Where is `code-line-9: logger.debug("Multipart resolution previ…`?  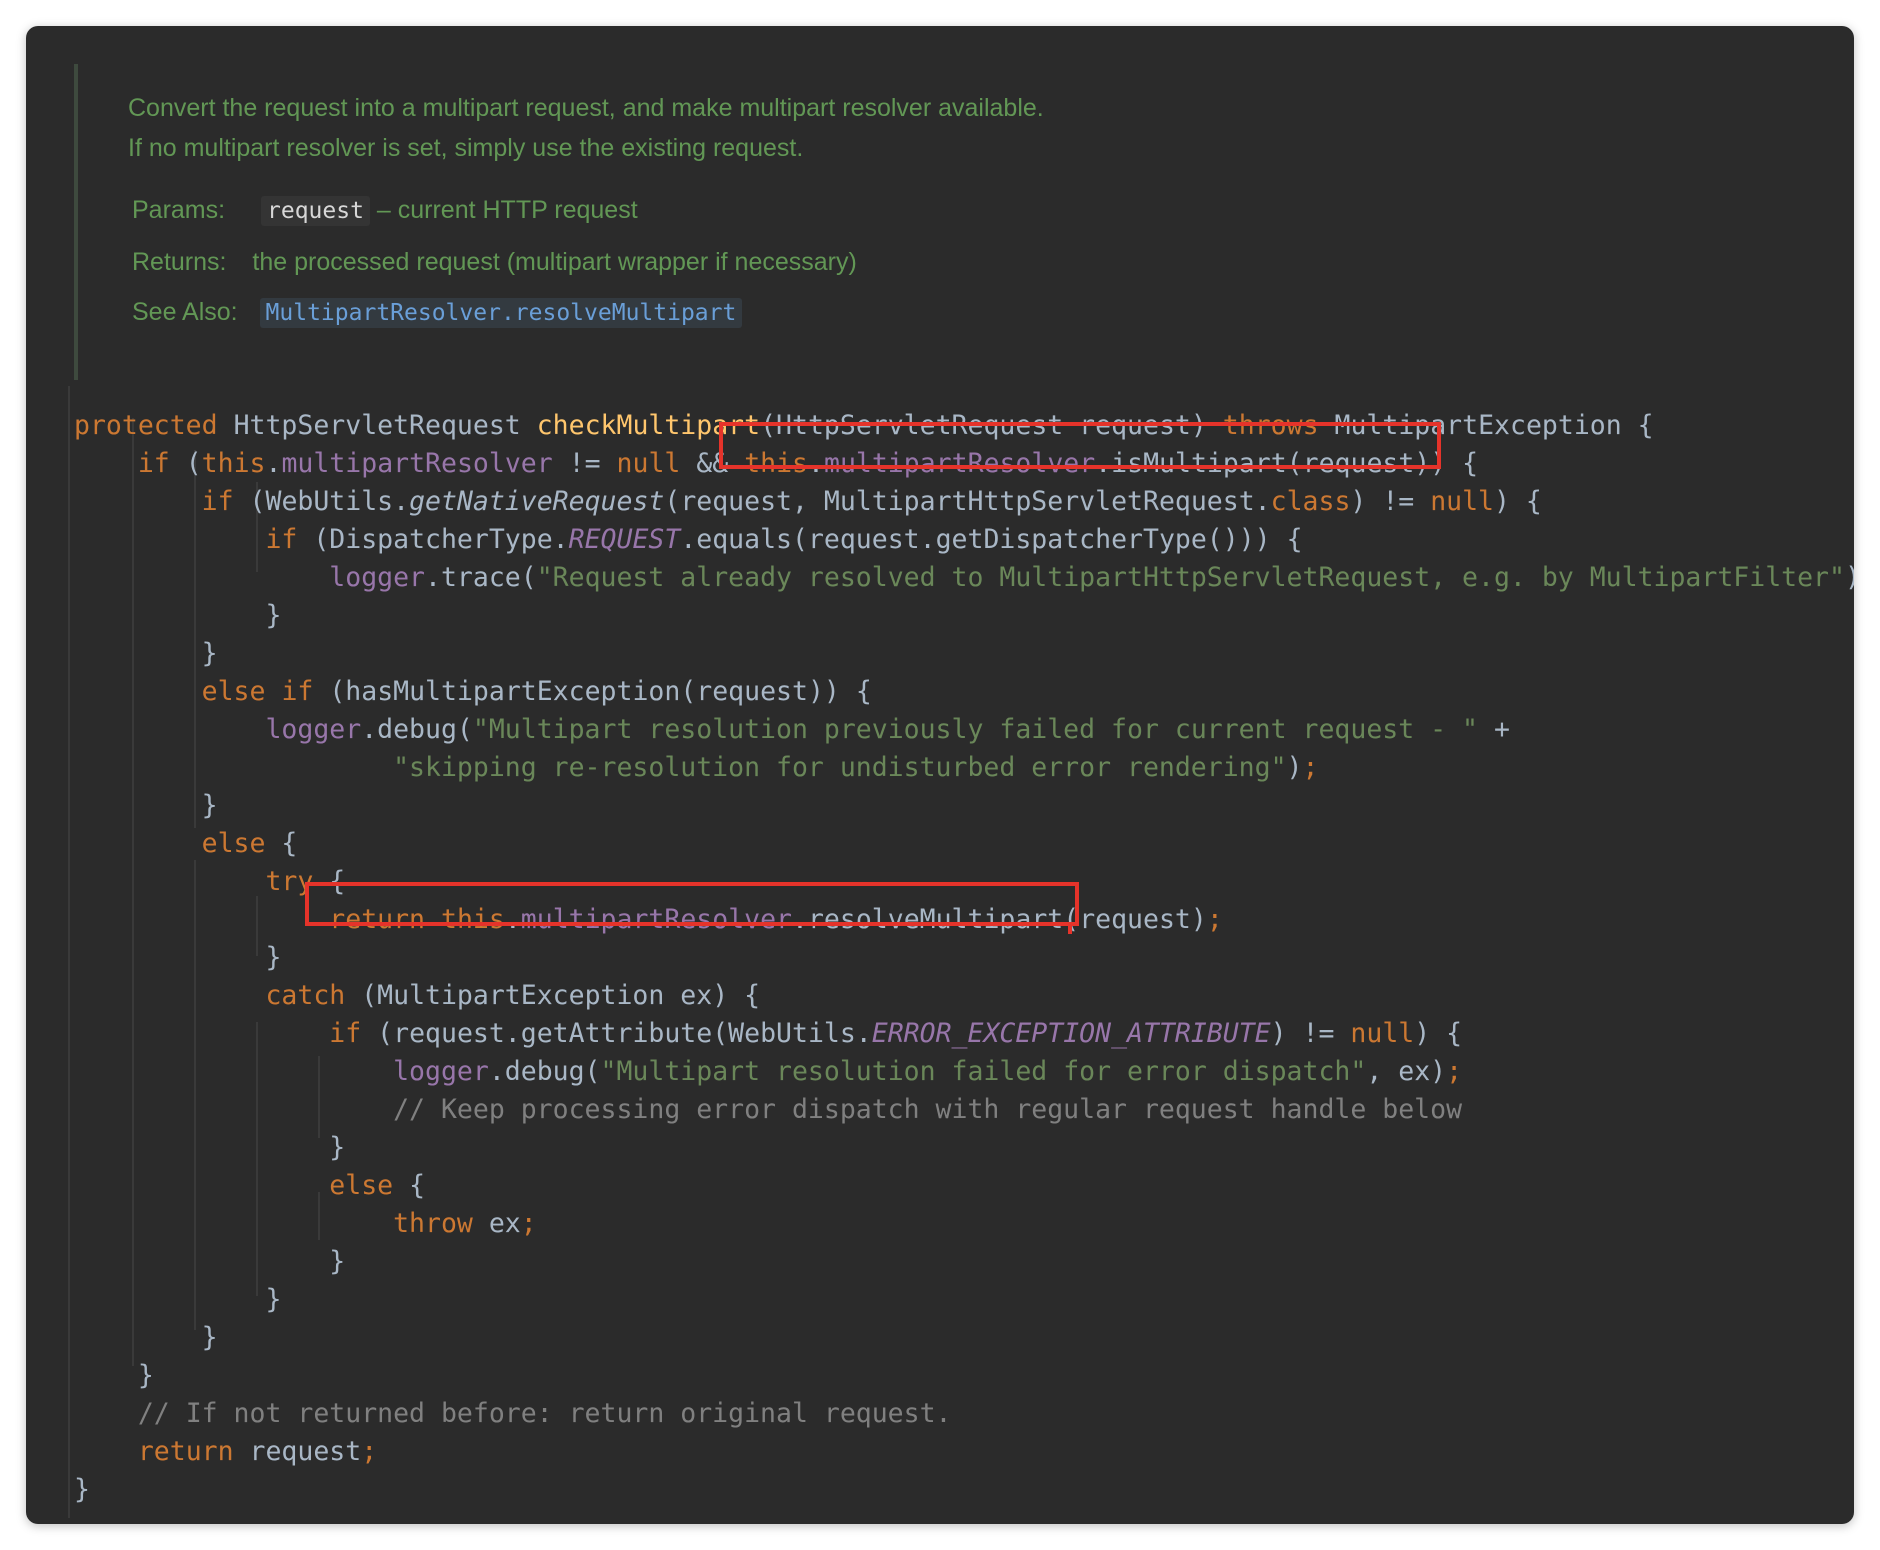 code-line-9: logger.debug("Multipart resolution previ… is located at coordinates (887, 729).